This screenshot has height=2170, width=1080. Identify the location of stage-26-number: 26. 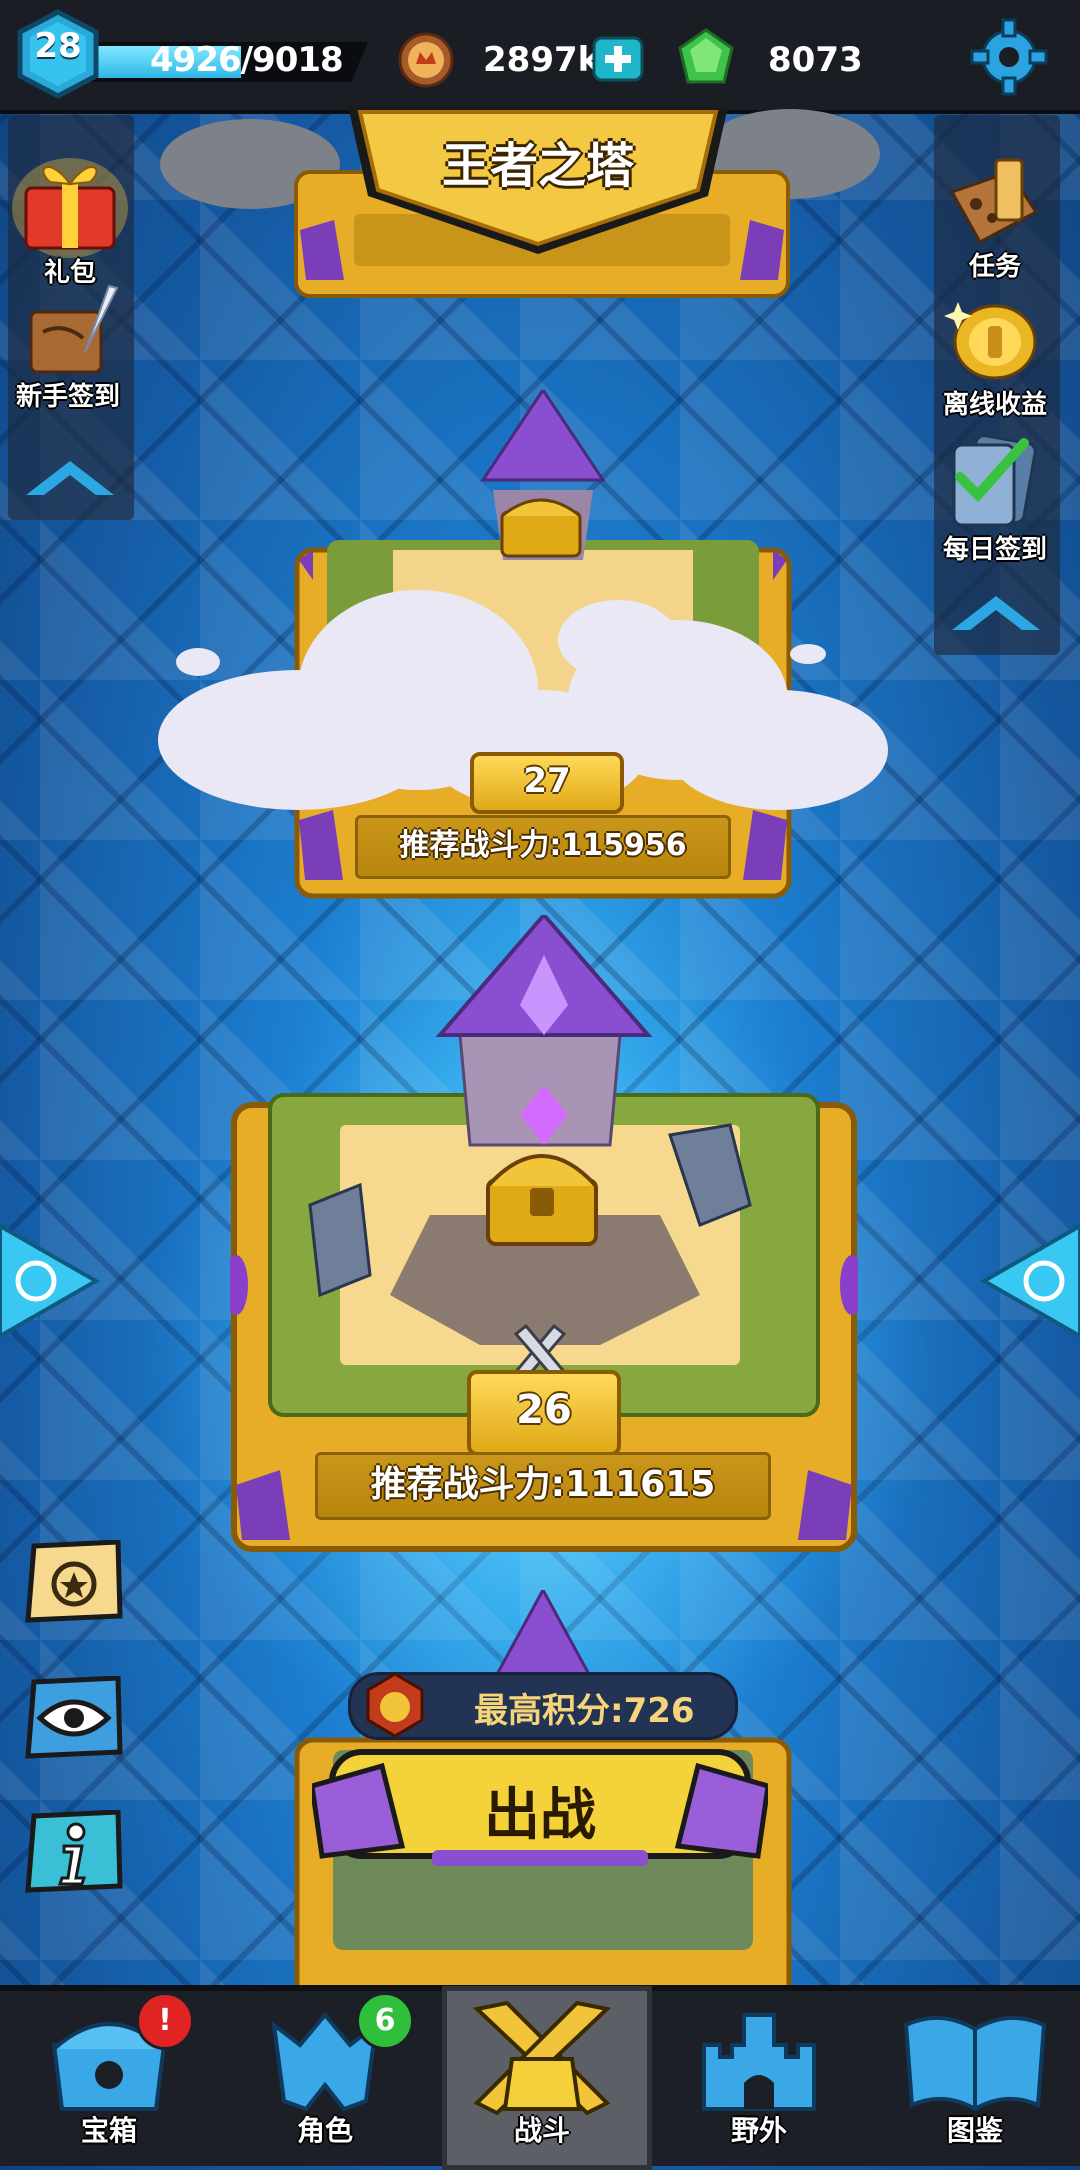
(544, 1413).